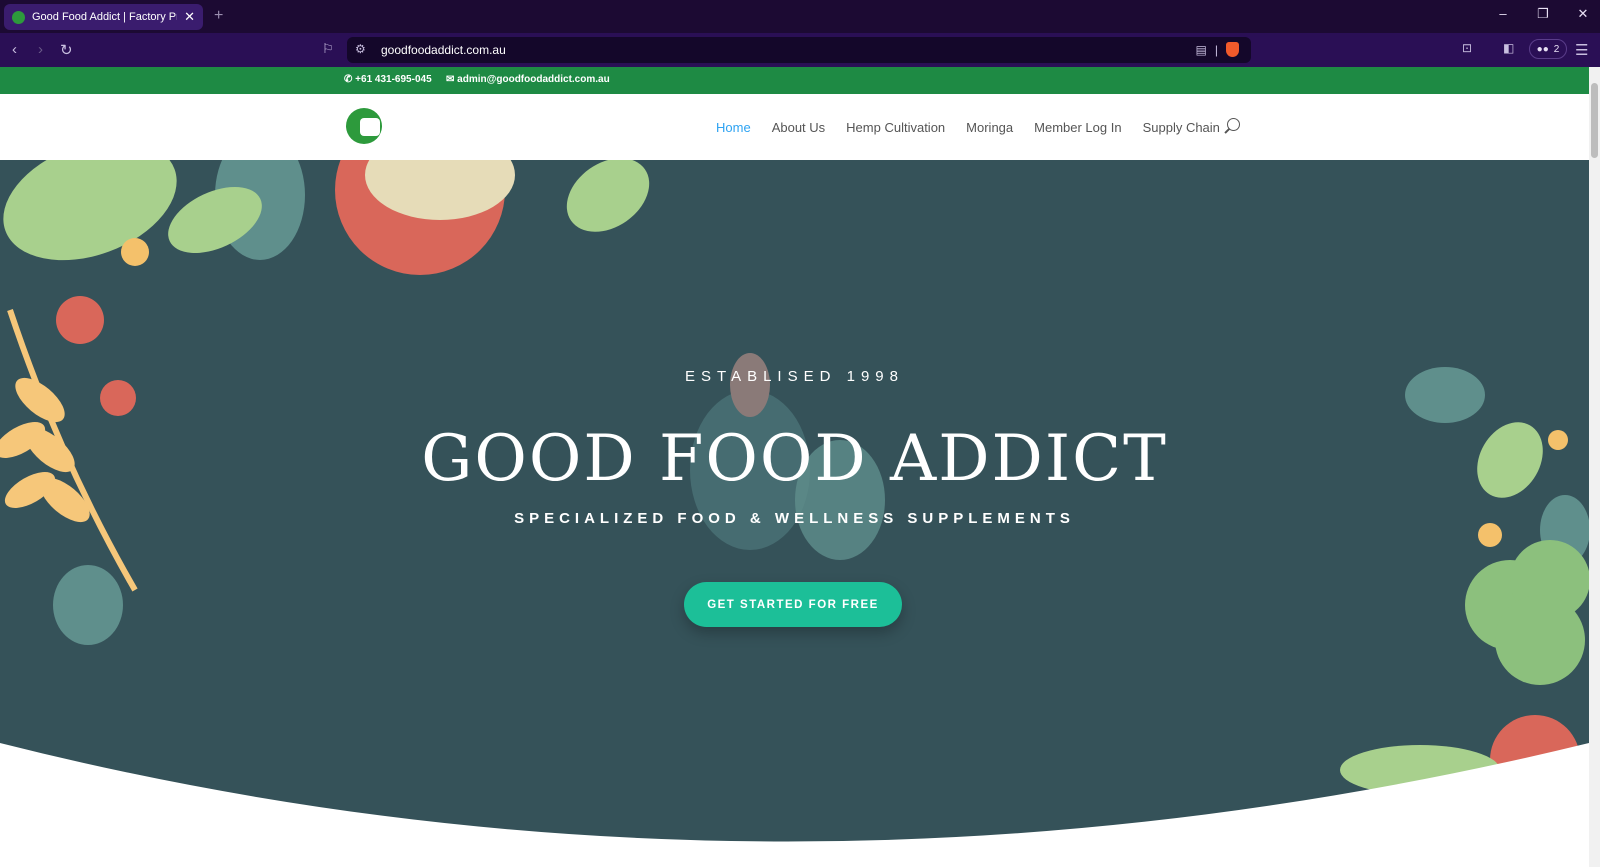 The height and width of the screenshot is (867, 1600). I want to click on sidebar-icon: ◧, so click(1508, 48).